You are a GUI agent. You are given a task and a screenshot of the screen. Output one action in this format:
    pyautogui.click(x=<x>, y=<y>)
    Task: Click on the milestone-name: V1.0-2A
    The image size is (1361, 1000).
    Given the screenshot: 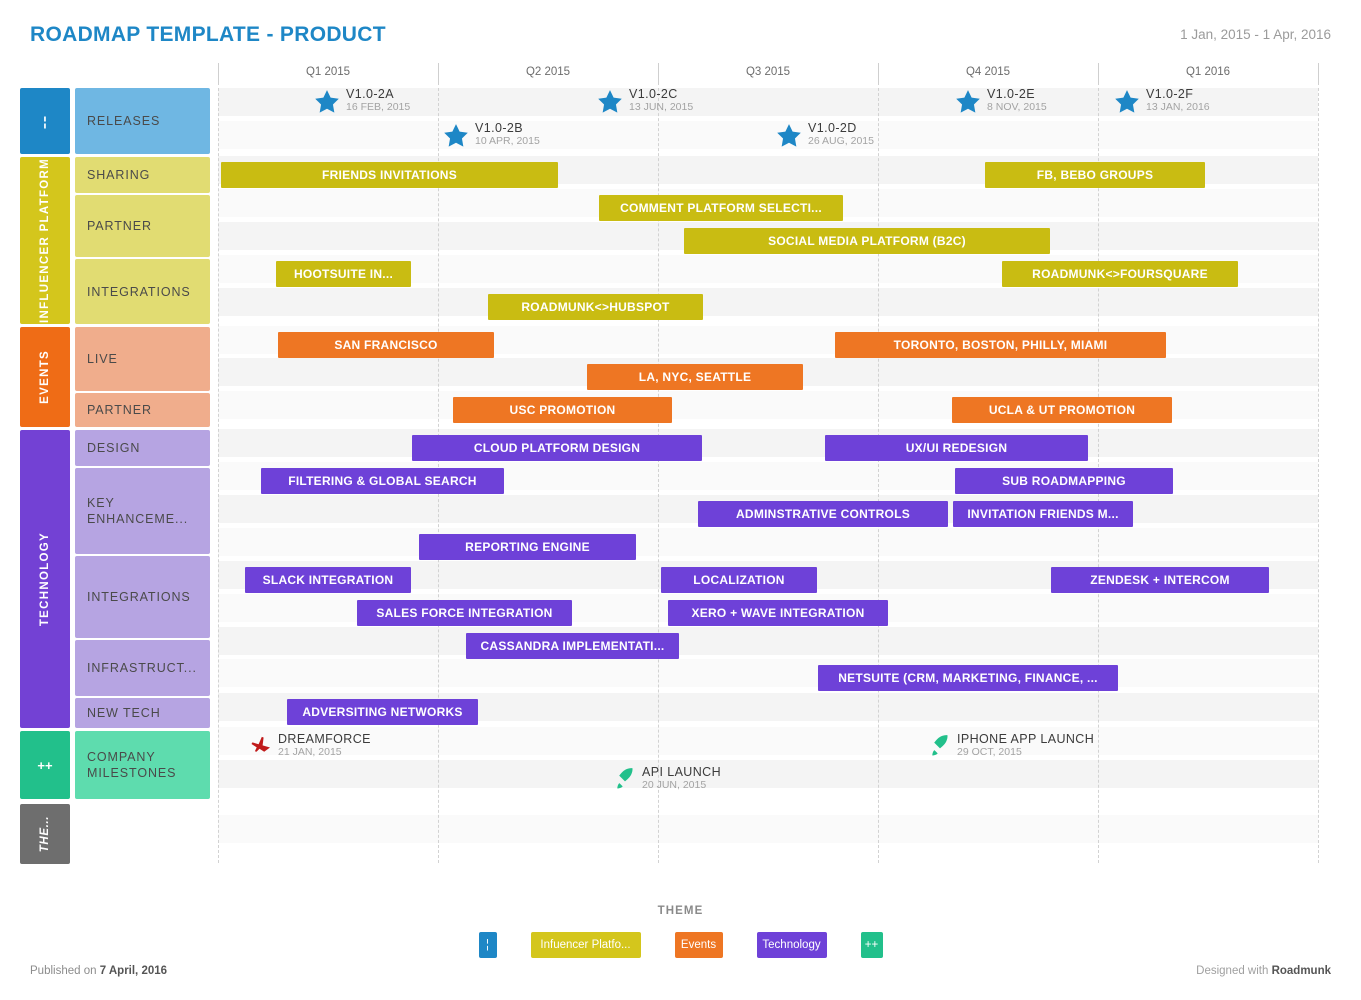 What is the action you would take?
    pyautogui.click(x=370, y=94)
    